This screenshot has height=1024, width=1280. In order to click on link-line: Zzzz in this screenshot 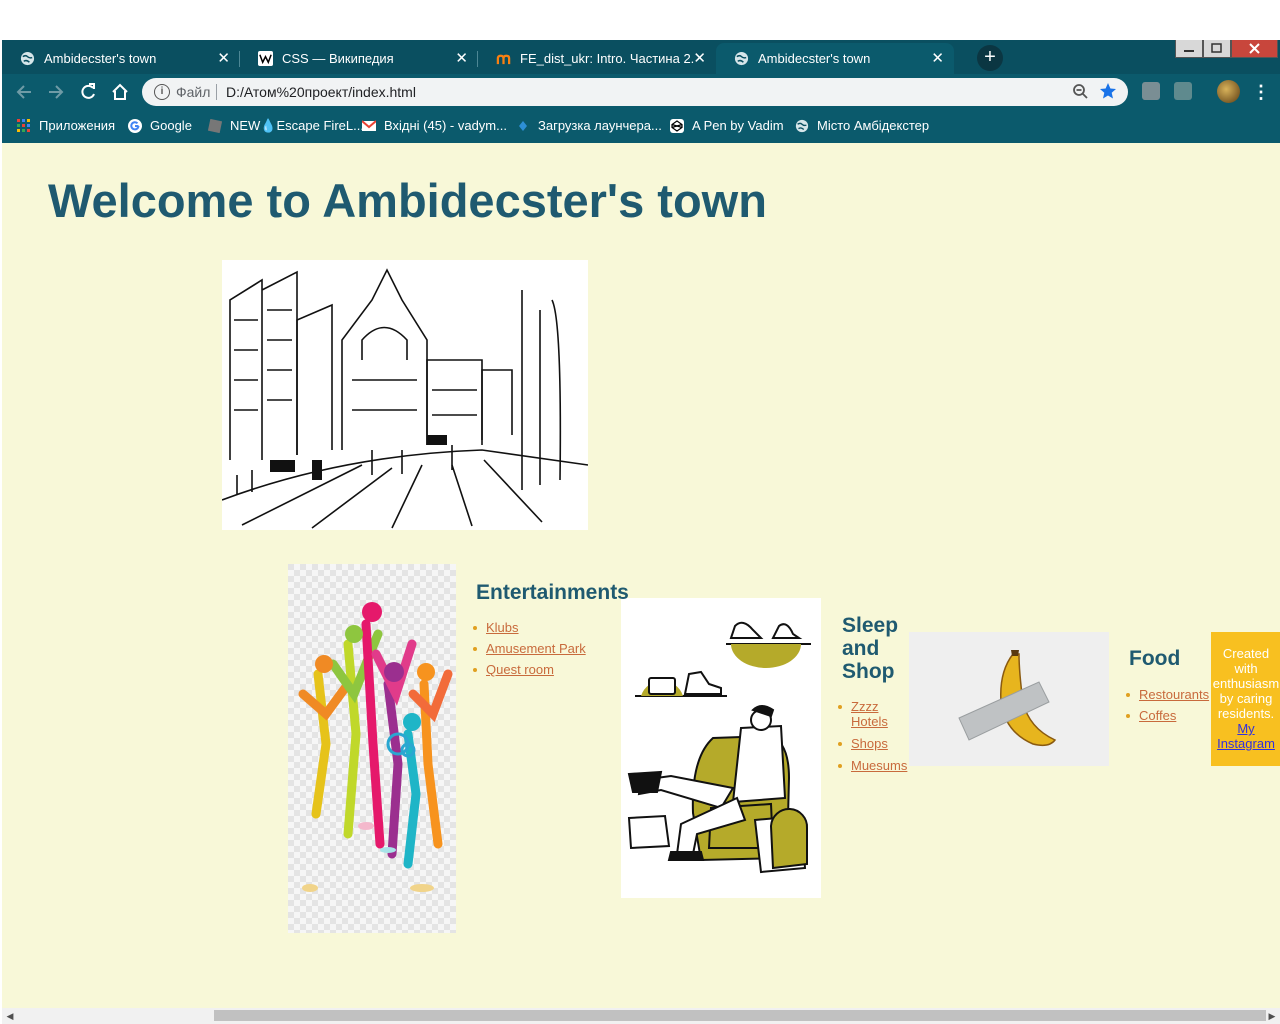, I will do `click(865, 706)`.